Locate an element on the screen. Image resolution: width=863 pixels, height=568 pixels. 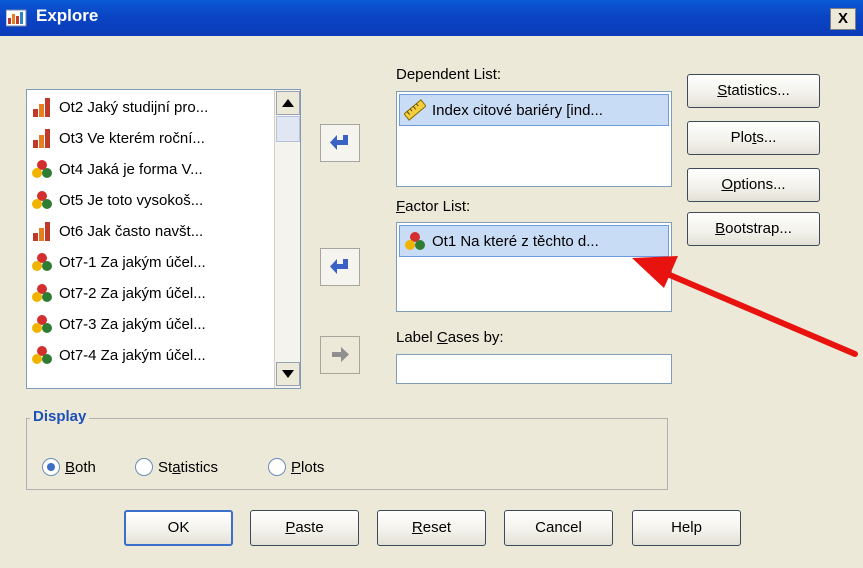
ruler-icon is located at coordinates (415, 110).